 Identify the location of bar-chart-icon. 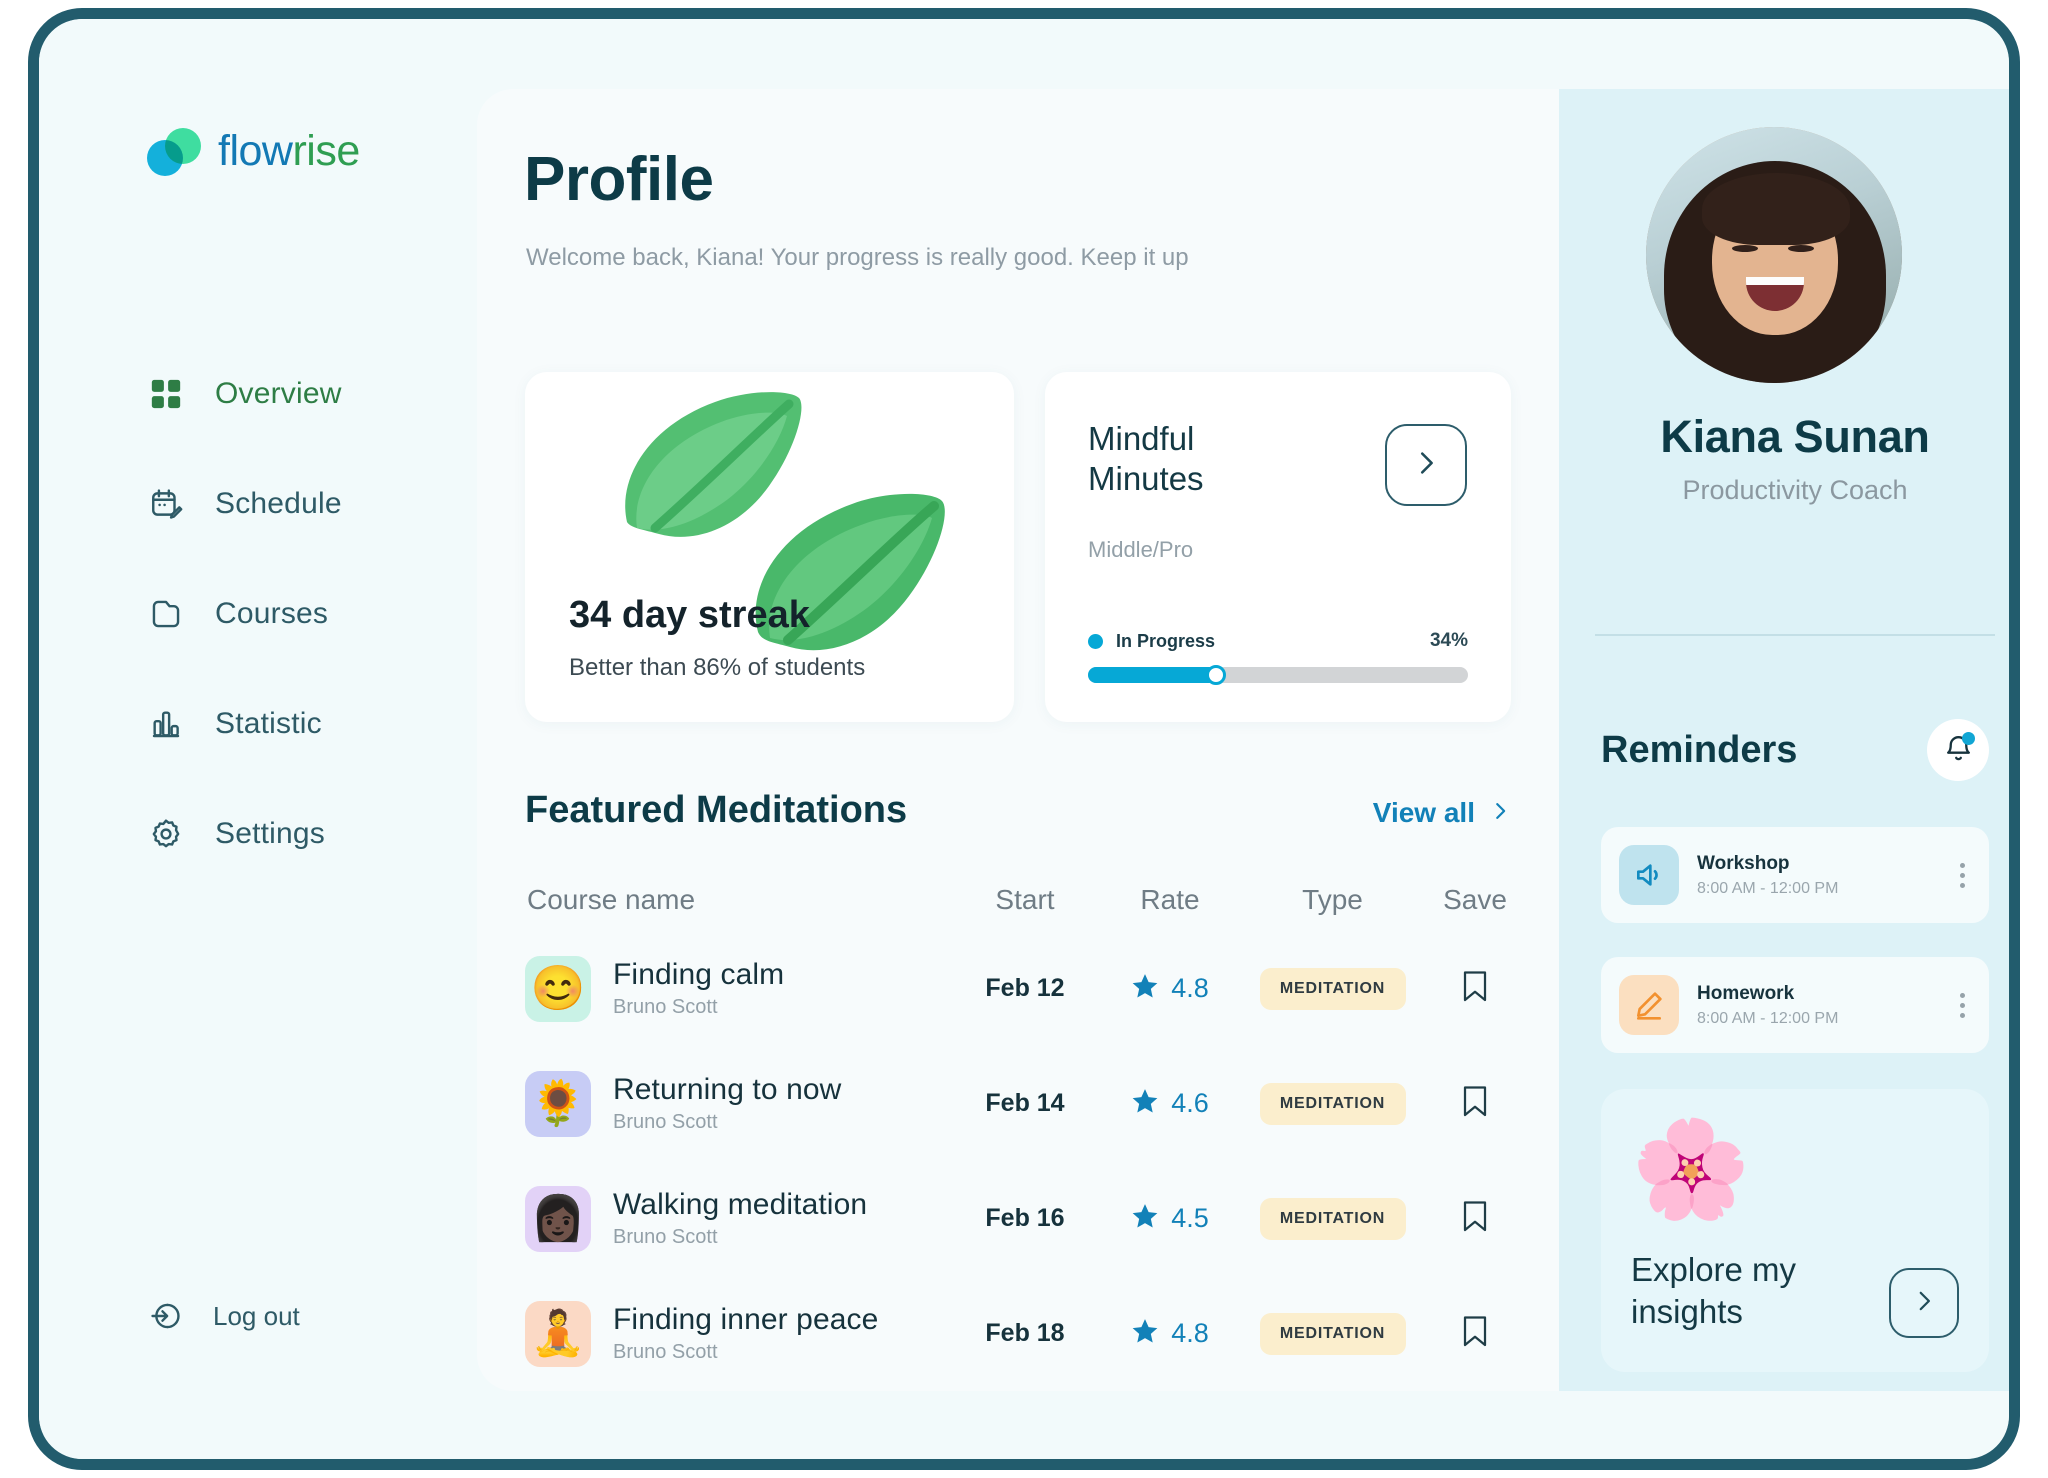
(166, 724).